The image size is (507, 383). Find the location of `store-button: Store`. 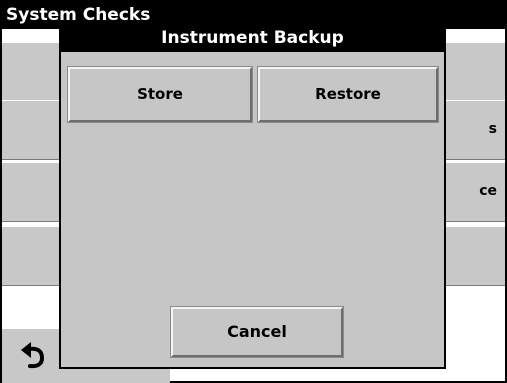

store-button: Store is located at coordinates (160, 94).